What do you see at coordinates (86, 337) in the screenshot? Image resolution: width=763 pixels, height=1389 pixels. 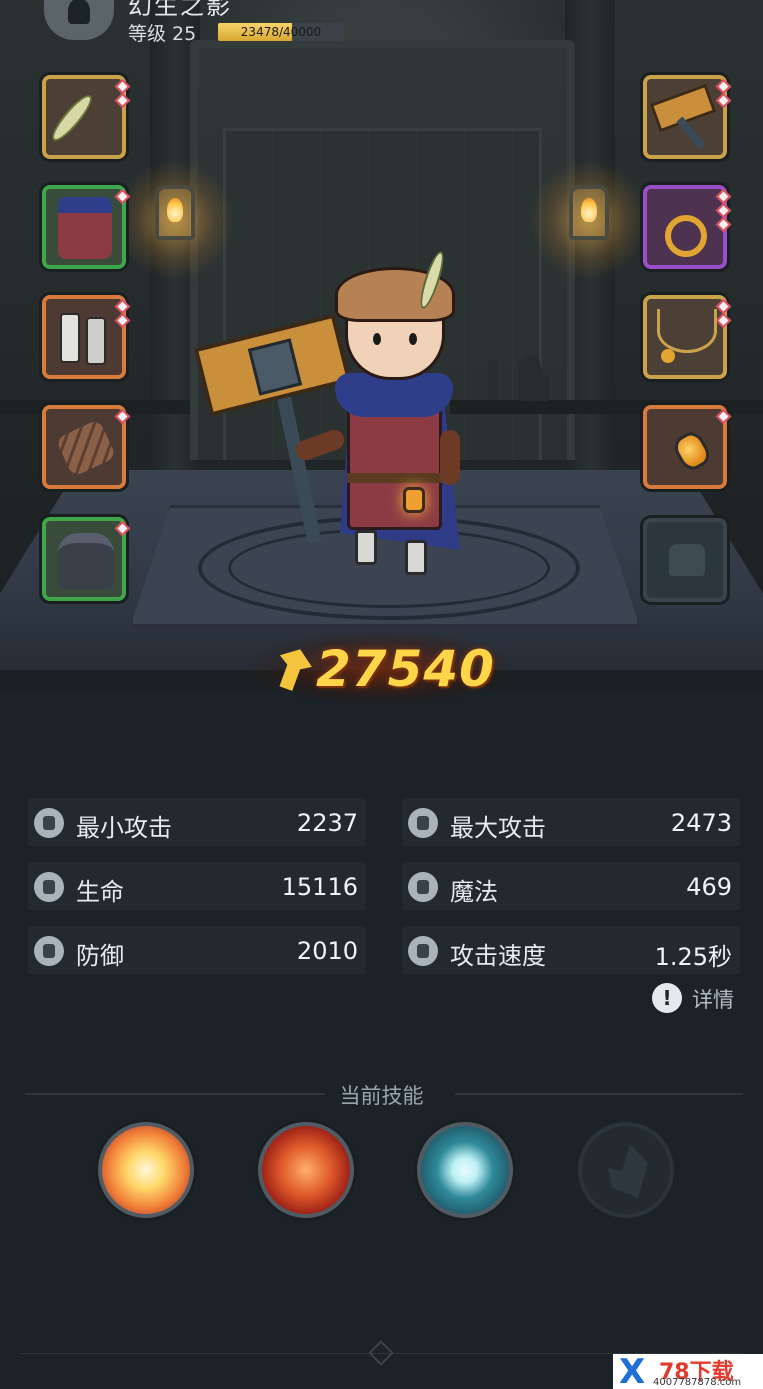 I see `equip-slot-boots` at bounding box center [86, 337].